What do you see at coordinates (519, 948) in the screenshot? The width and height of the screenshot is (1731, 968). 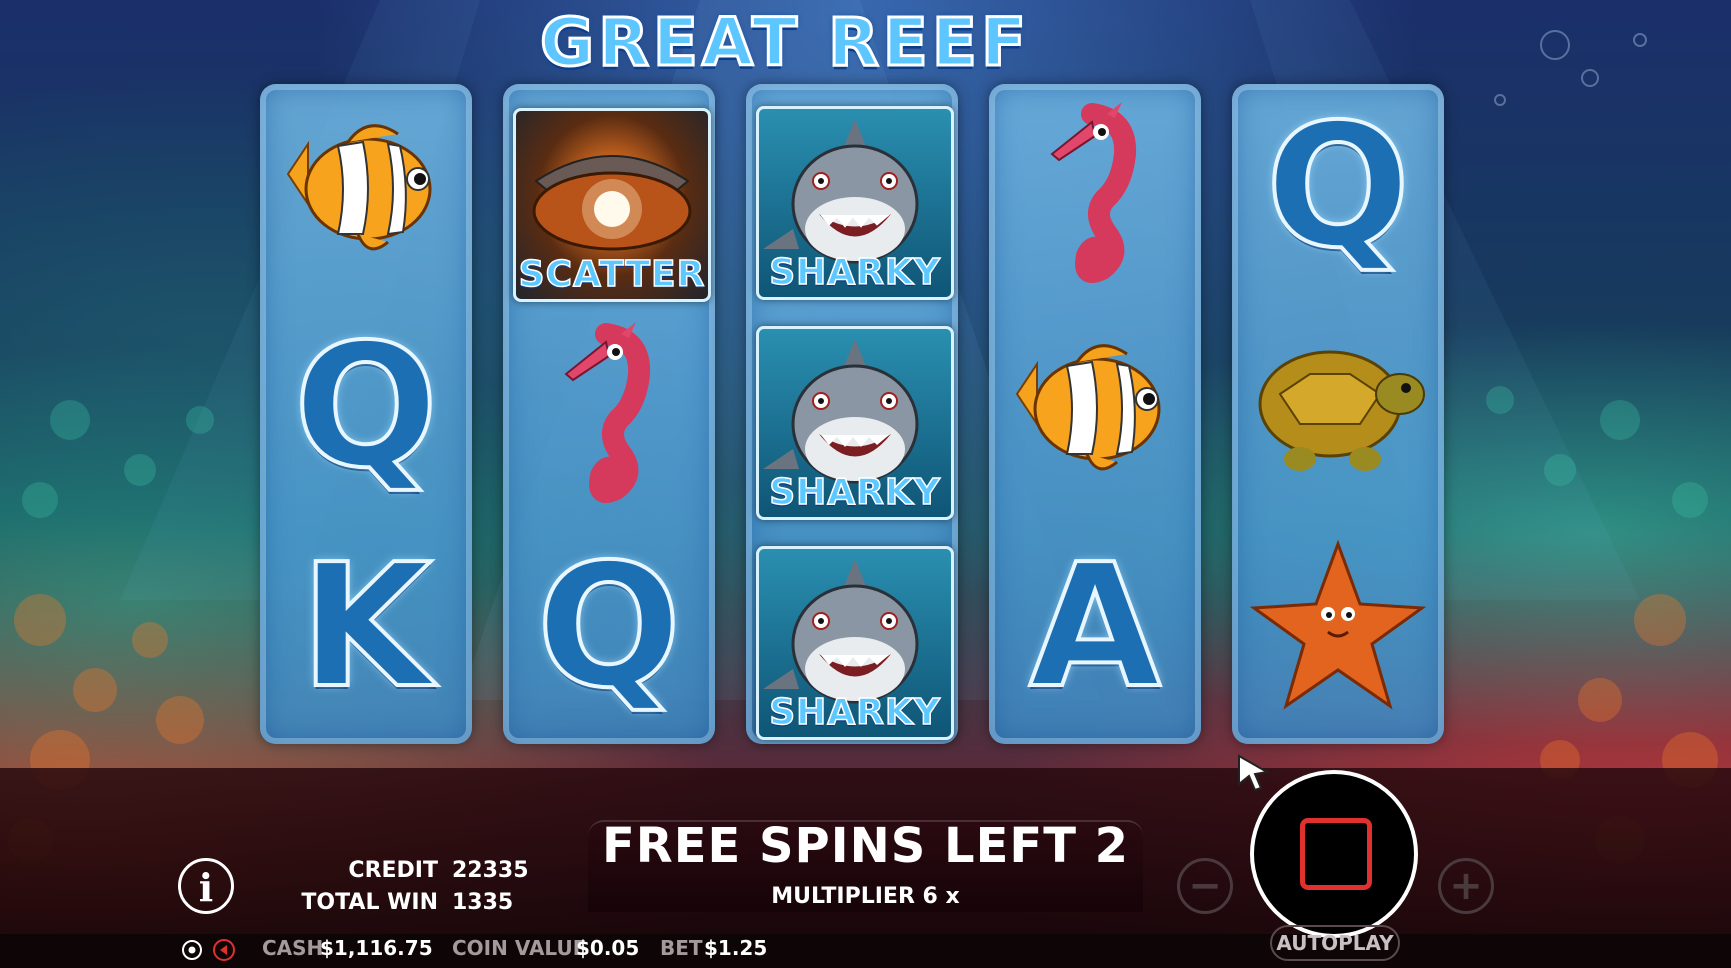 I see `coin-value-label: COIN VALUE` at bounding box center [519, 948].